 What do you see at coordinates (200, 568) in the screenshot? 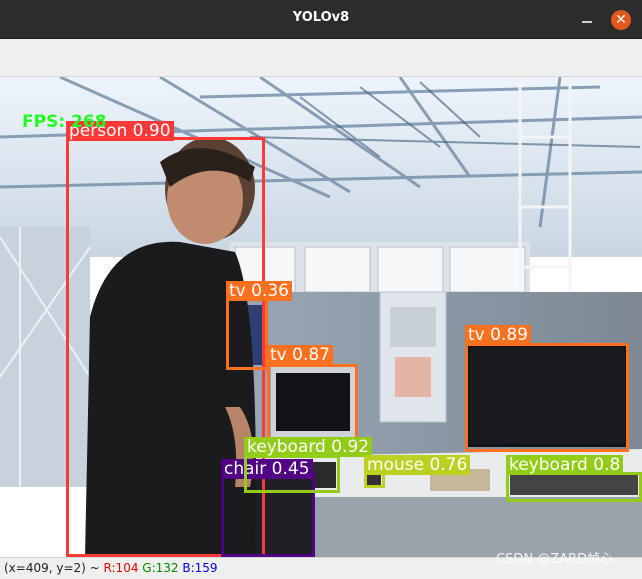
I see `pixel-blue-value: B:159` at bounding box center [200, 568].